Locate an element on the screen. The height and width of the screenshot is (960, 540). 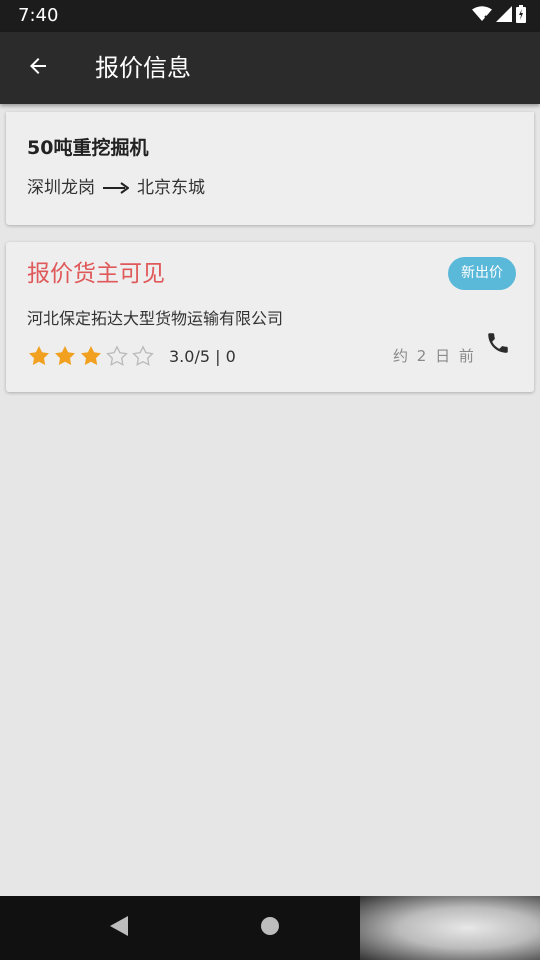
arrow-back-icon is located at coordinates (38, 68).